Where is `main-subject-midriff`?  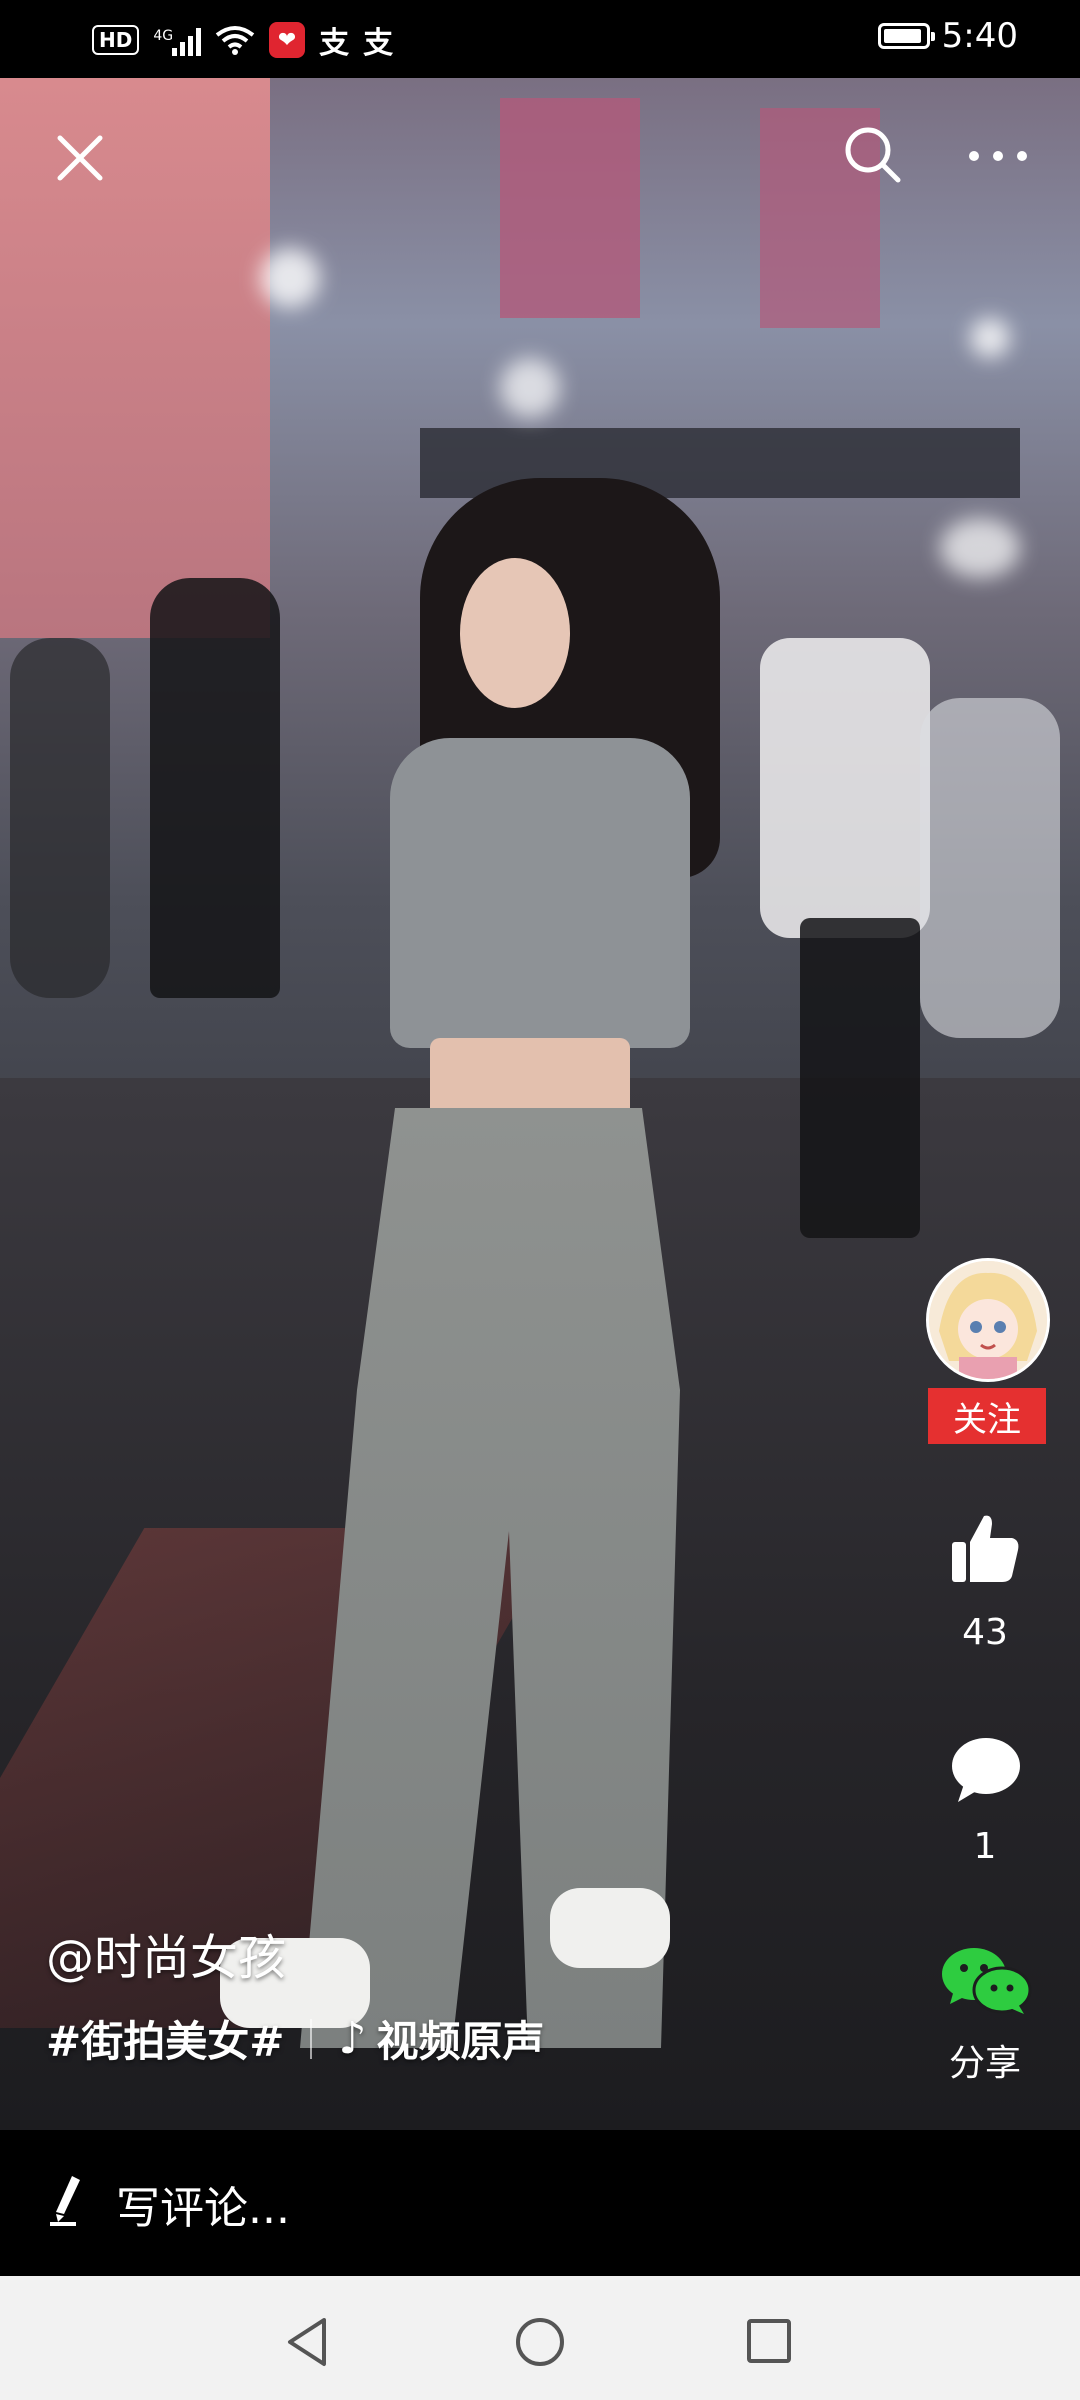
main-subject-midriff is located at coordinates (530, 1078).